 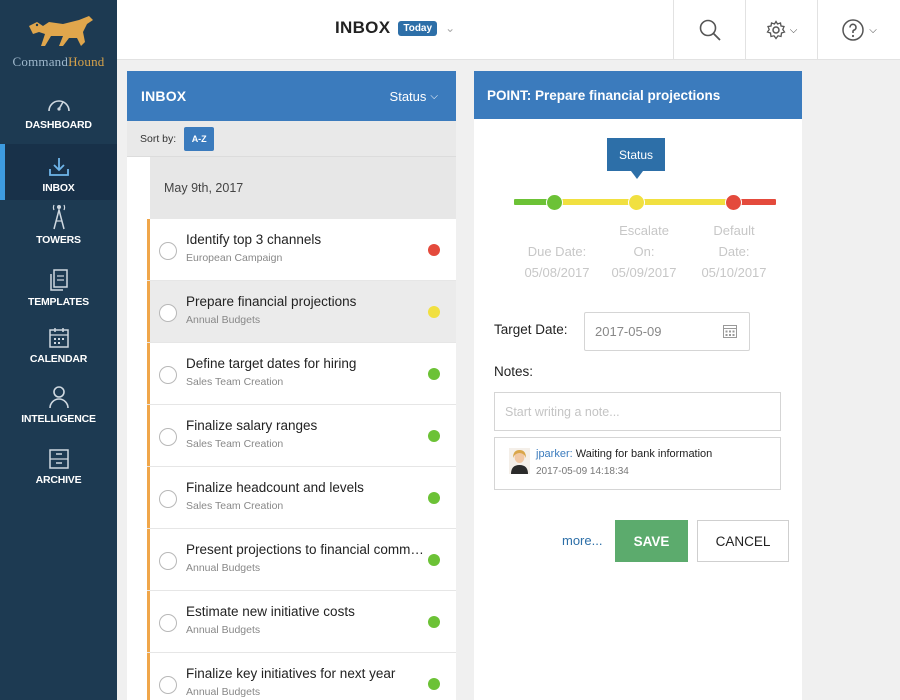 What do you see at coordinates (58, 167) in the screenshot?
I see `download-tray-icon` at bounding box center [58, 167].